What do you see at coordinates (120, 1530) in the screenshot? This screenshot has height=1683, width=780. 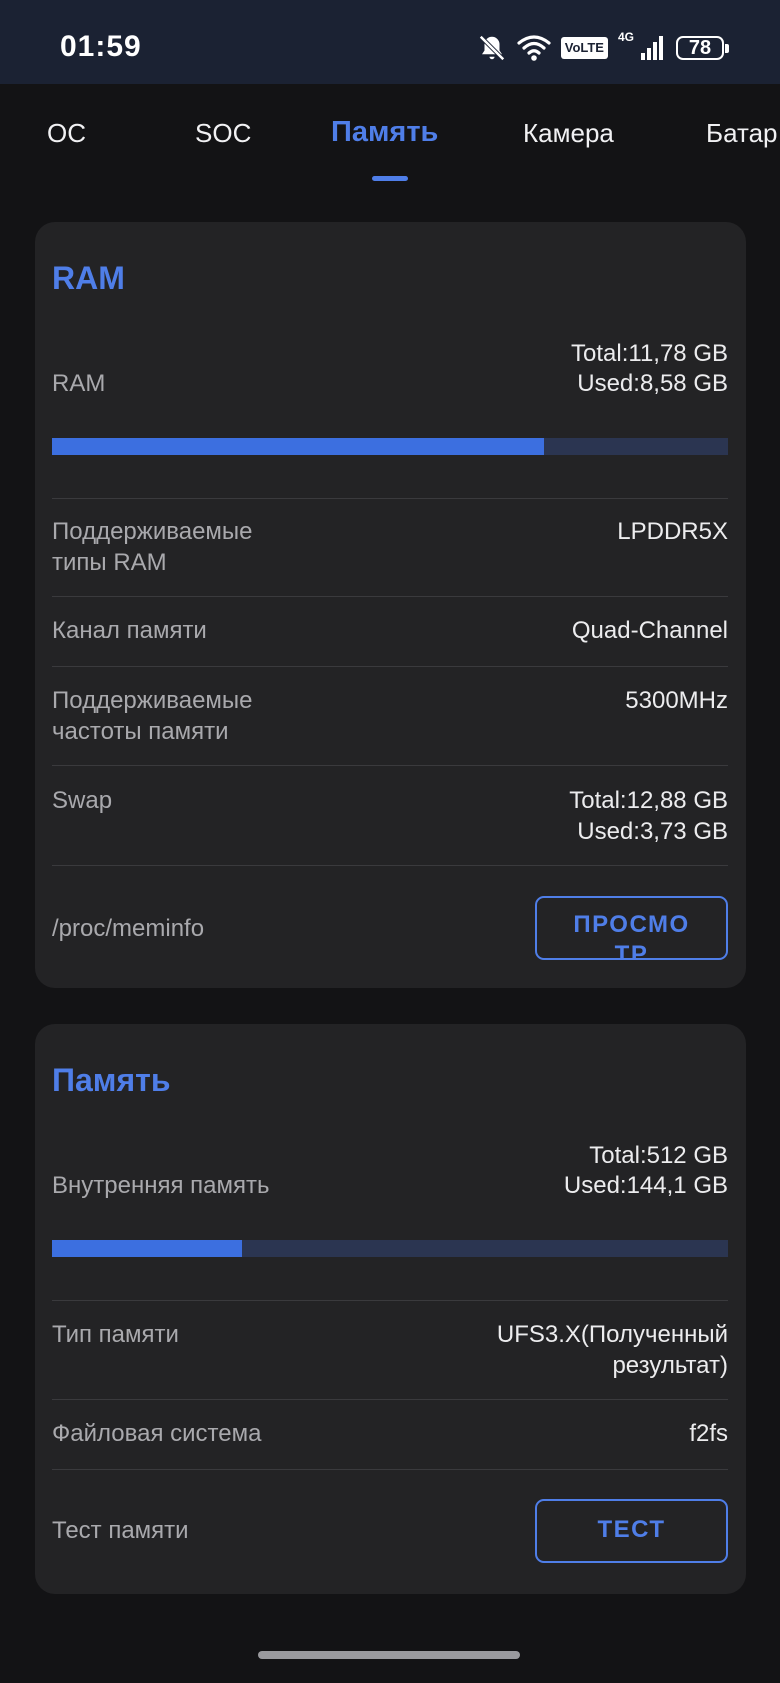 I see `memory-test-label: Тест памяти` at bounding box center [120, 1530].